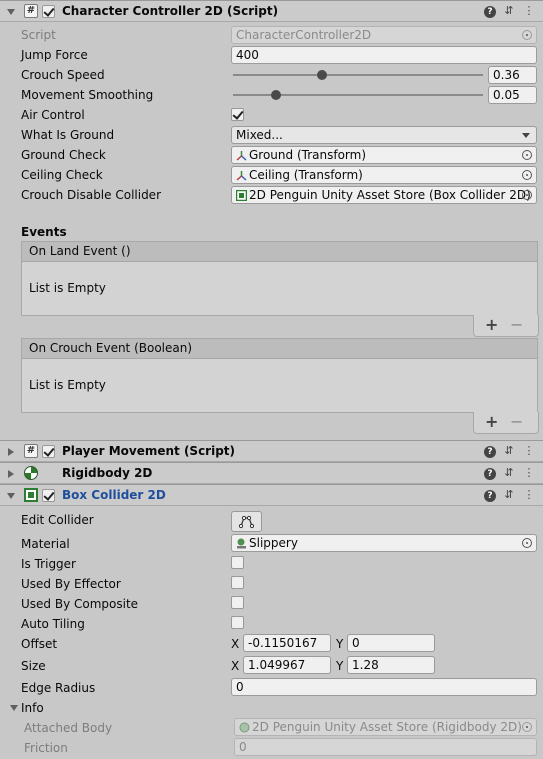 Image resolution: width=543 pixels, height=759 pixels. I want to click on crouch-speed-slider-track, so click(358, 75).